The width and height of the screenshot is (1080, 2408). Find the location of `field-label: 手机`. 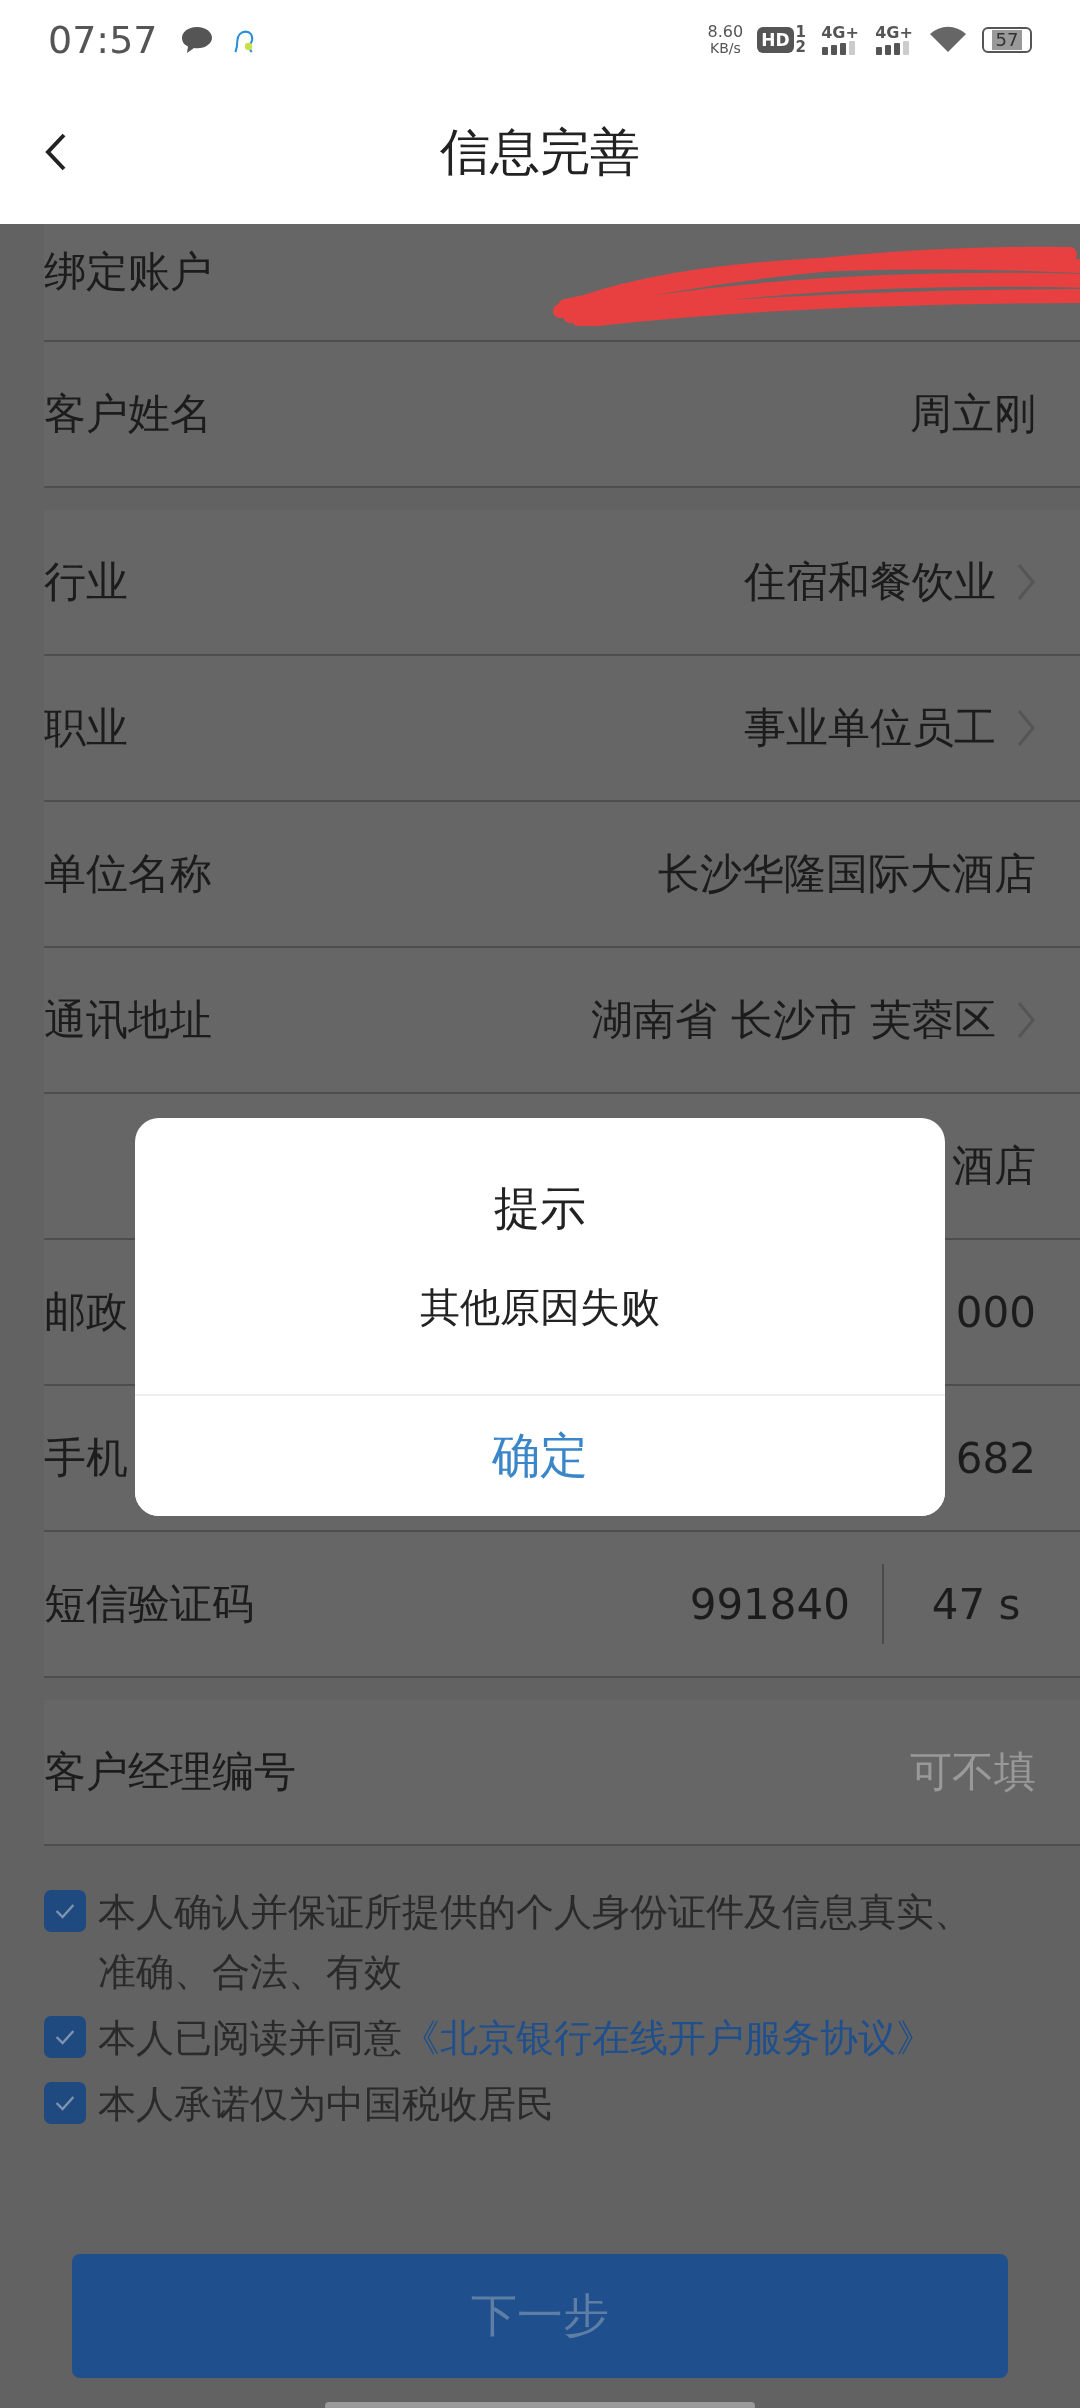

field-label: 手机 is located at coordinates (86, 1458).